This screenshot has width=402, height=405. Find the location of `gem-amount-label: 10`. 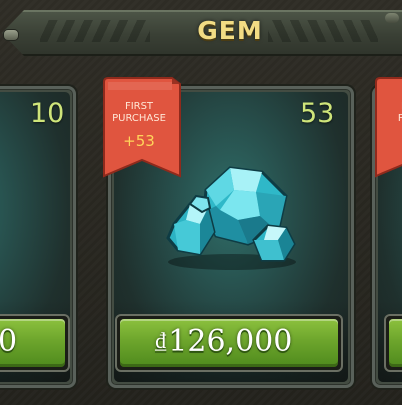

gem-amount-label: 10 is located at coordinates (47, 113).